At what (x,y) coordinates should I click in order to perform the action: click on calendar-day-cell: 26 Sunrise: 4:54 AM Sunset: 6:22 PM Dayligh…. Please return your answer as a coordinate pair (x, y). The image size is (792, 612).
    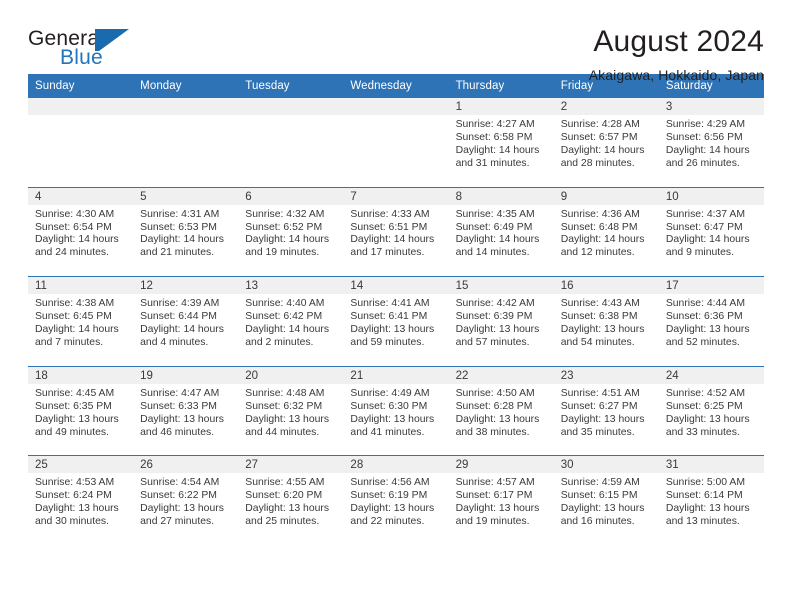
    Looking at the image, I should click on (186, 500).